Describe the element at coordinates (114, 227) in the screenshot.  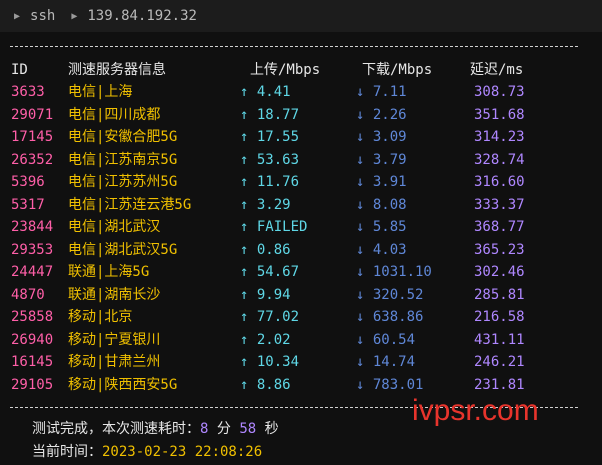
I see `server-name: 电信|湖北武汉` at that location.